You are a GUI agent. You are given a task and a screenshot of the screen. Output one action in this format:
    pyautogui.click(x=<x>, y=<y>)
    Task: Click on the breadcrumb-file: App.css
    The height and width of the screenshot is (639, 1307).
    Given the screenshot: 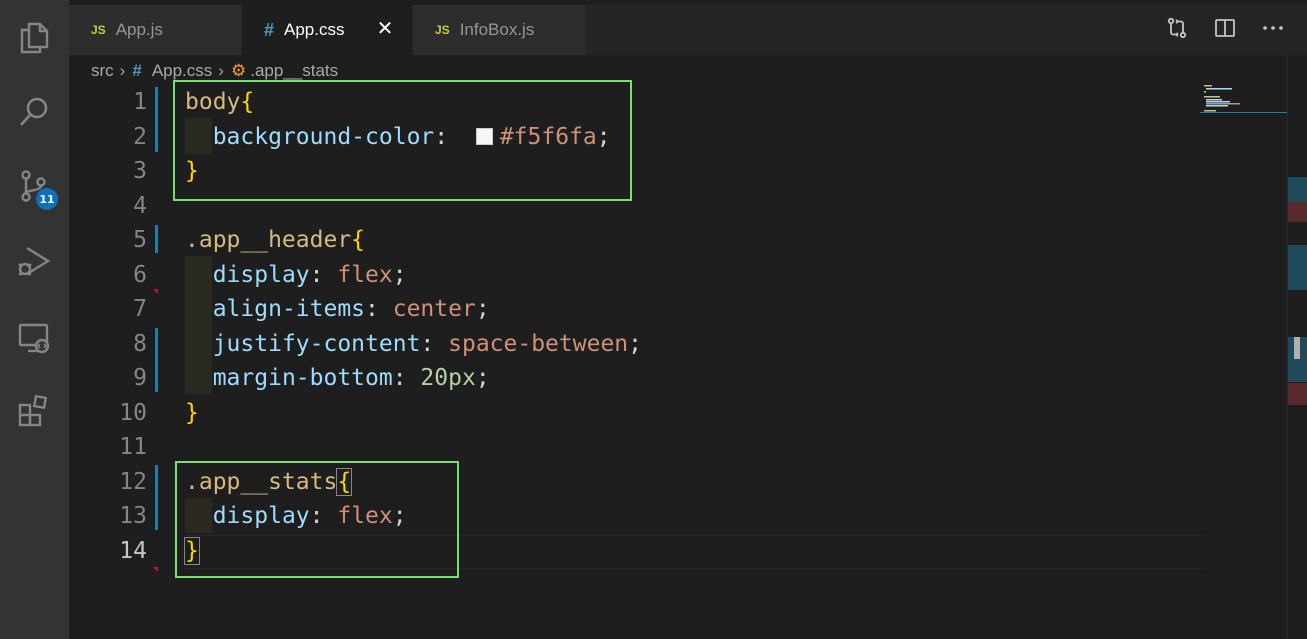 What is the action you would take?
    pyautogui.click(x=182, y=71)
    